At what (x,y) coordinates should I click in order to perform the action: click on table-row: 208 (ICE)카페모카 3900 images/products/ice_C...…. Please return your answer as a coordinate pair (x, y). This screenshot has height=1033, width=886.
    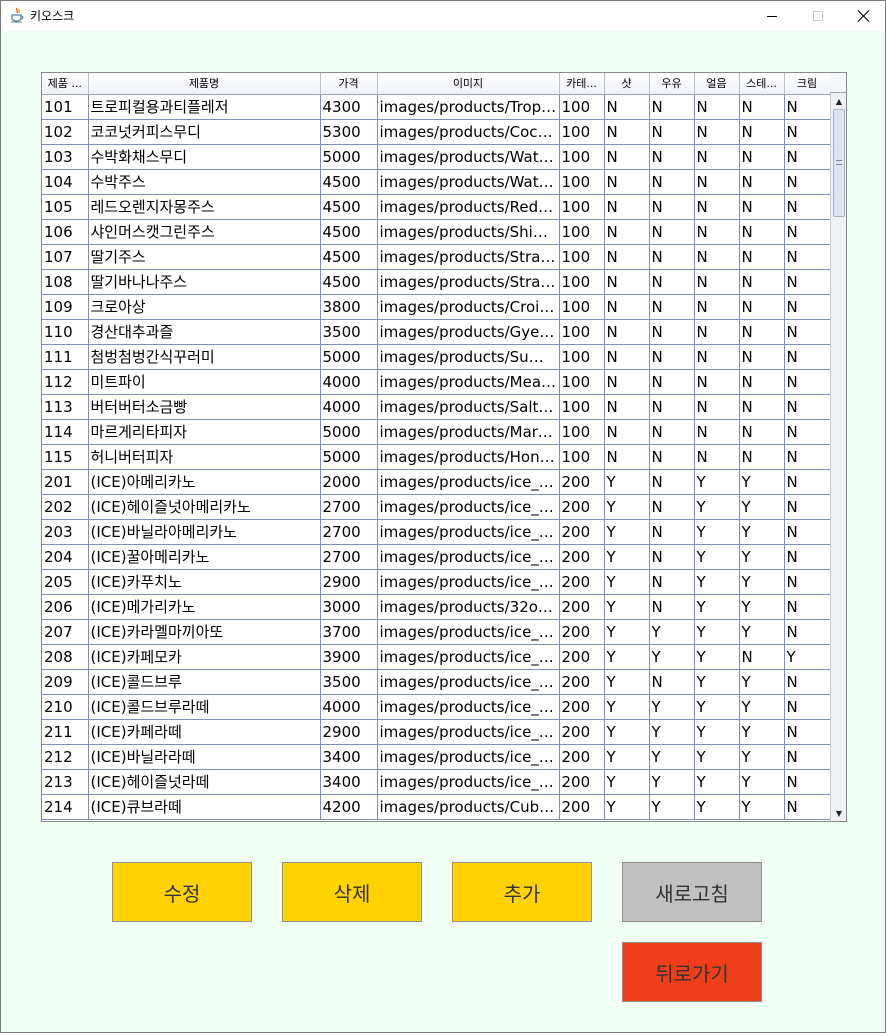
    Looking at the image, I should click on (436, 657).